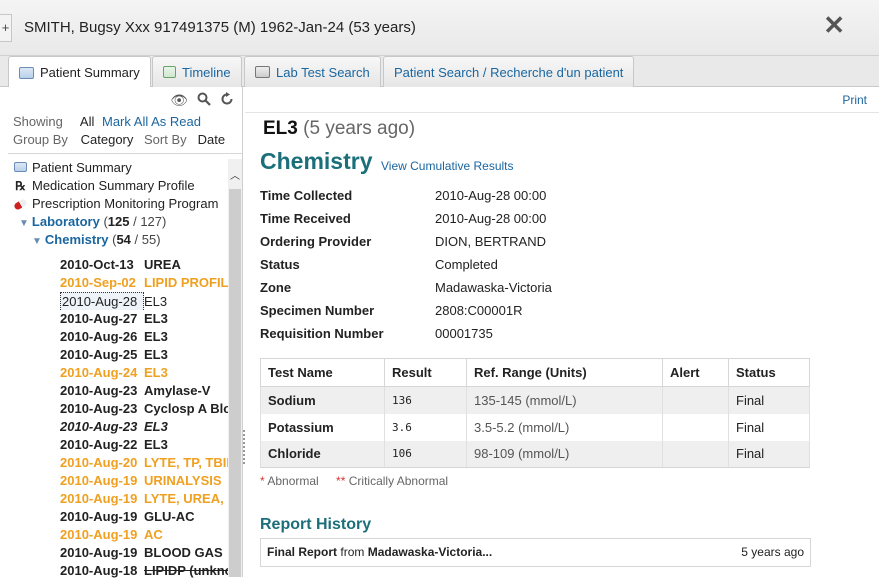  Describe the element at coordinates (316, 524) in the screenshot. I see `report-history-title: Report History` at that location.